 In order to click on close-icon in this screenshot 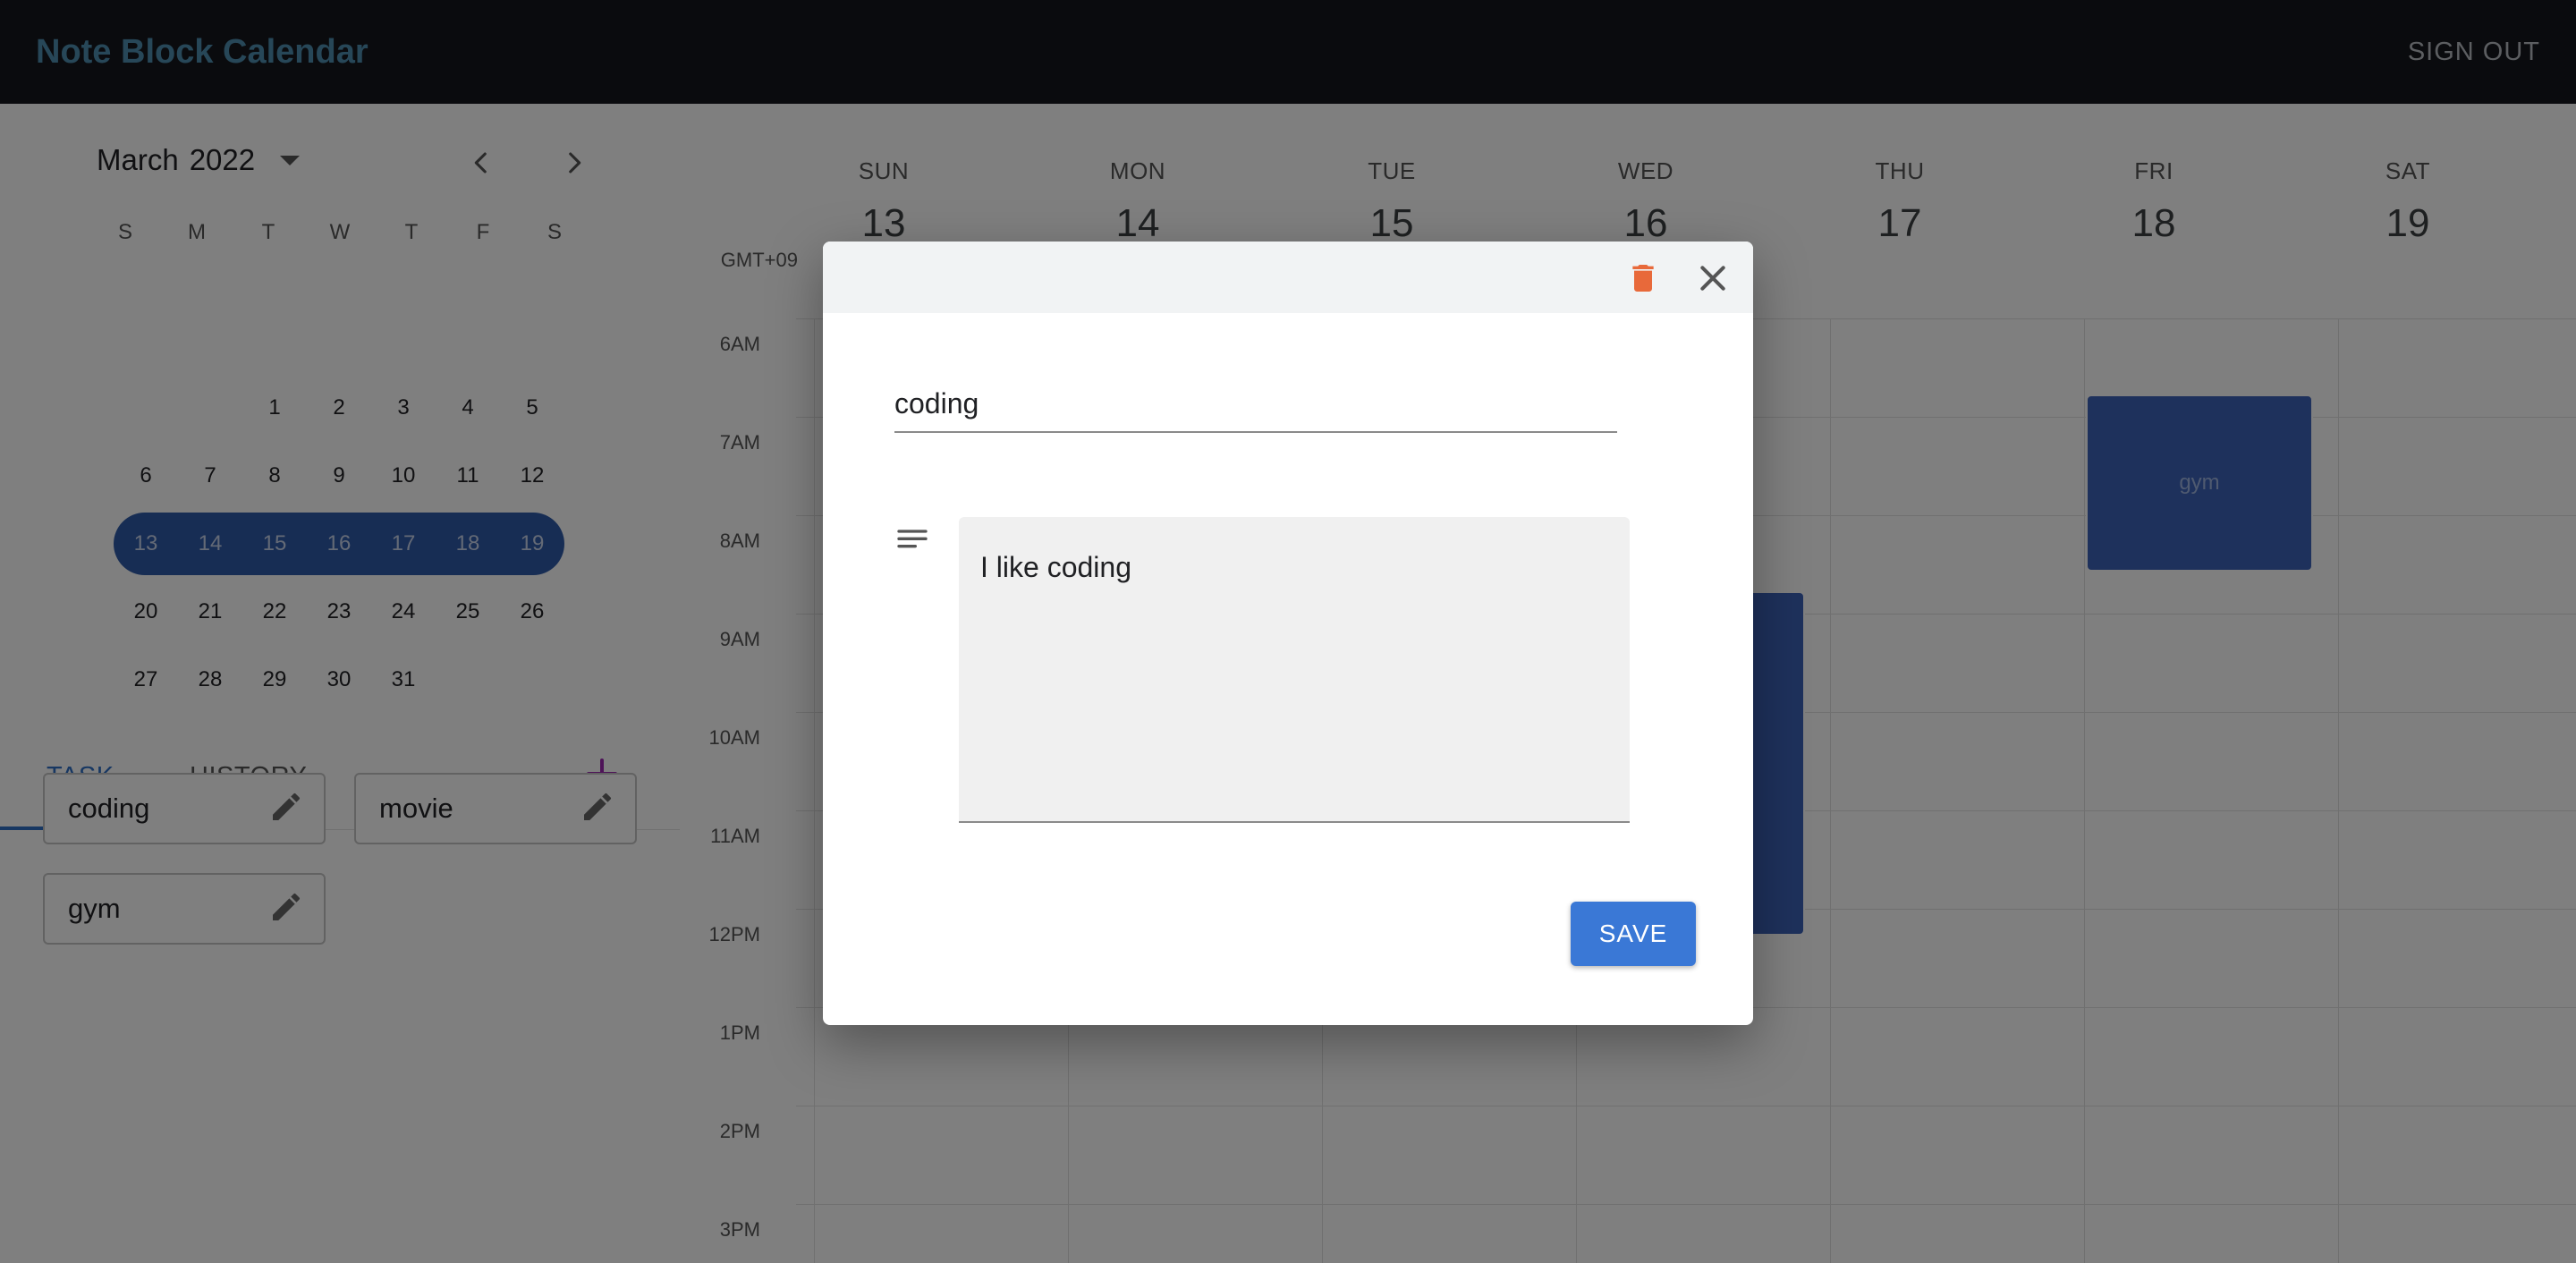, I will do `click(1712, 278)`.